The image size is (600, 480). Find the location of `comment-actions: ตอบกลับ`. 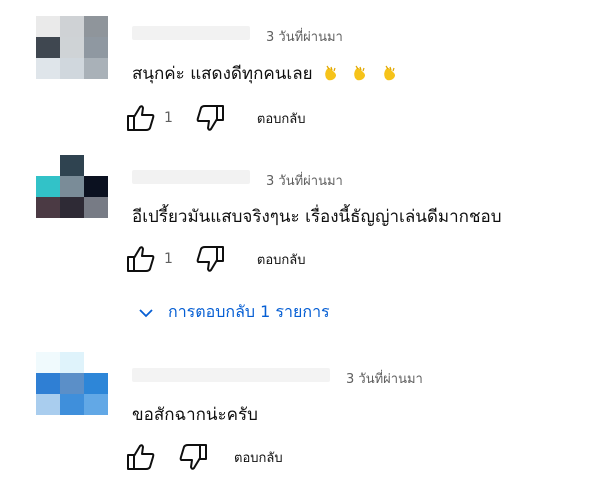

comment-actions: ตอบกลับ is located at coordinates (204, 457).